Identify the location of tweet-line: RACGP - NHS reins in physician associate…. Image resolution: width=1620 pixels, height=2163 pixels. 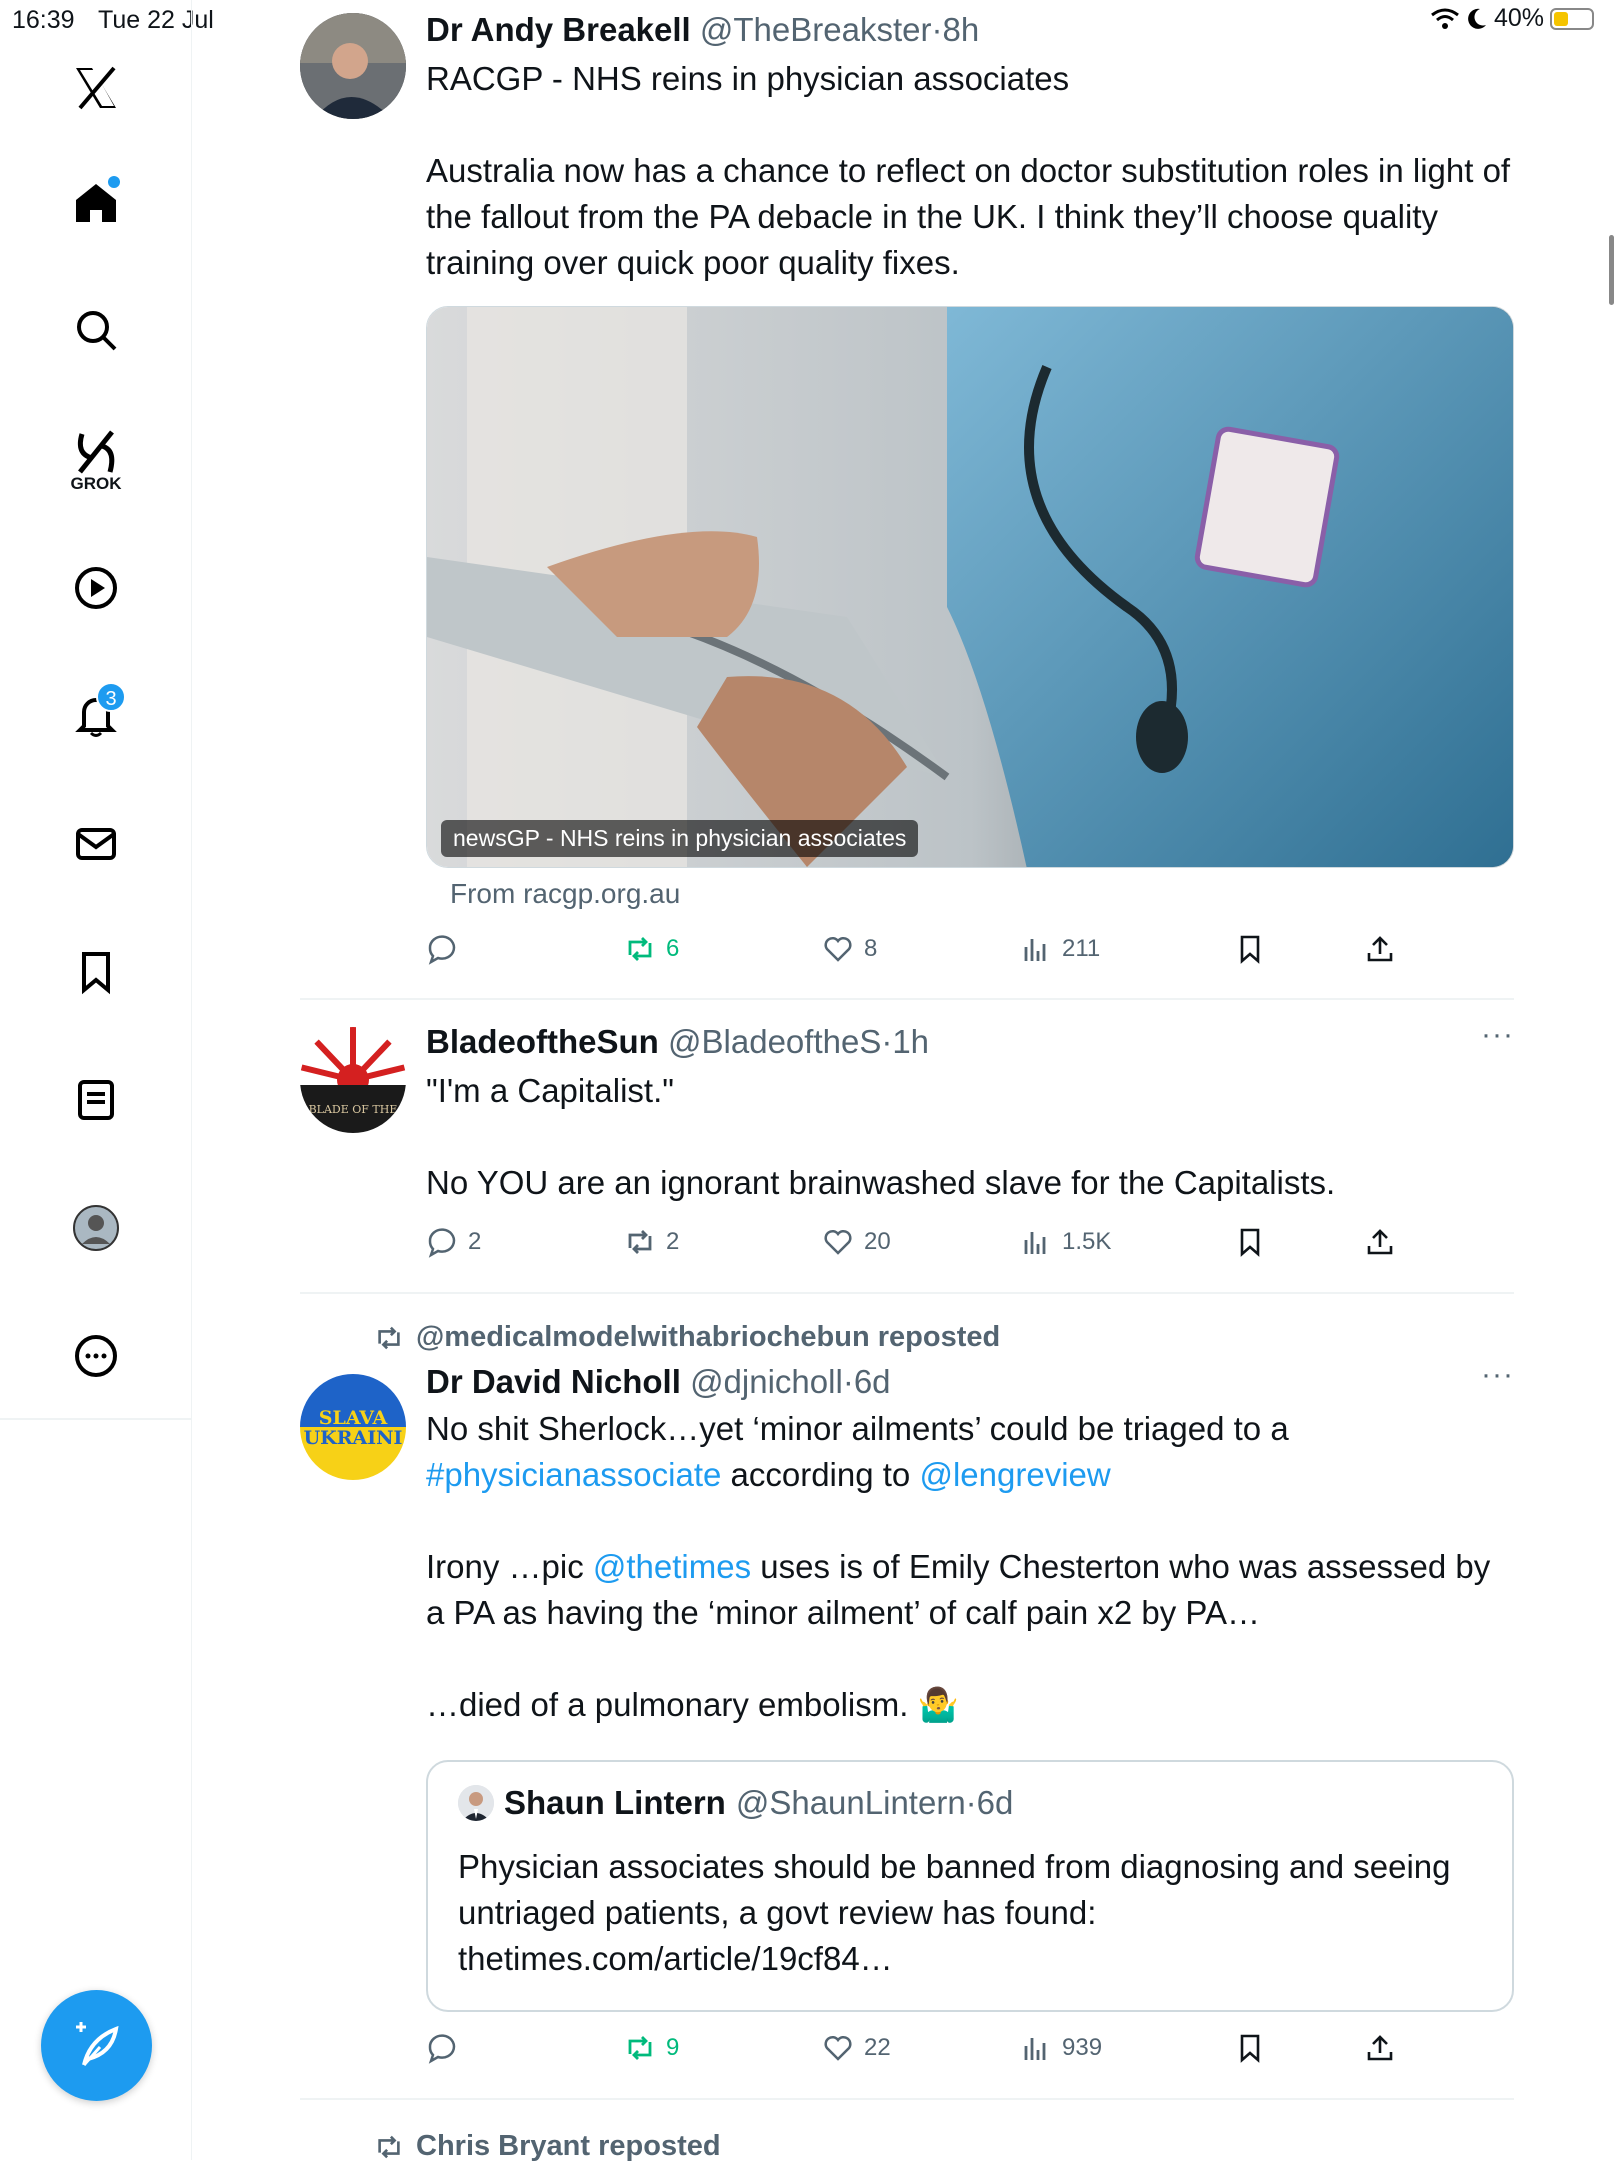
(748, 78).